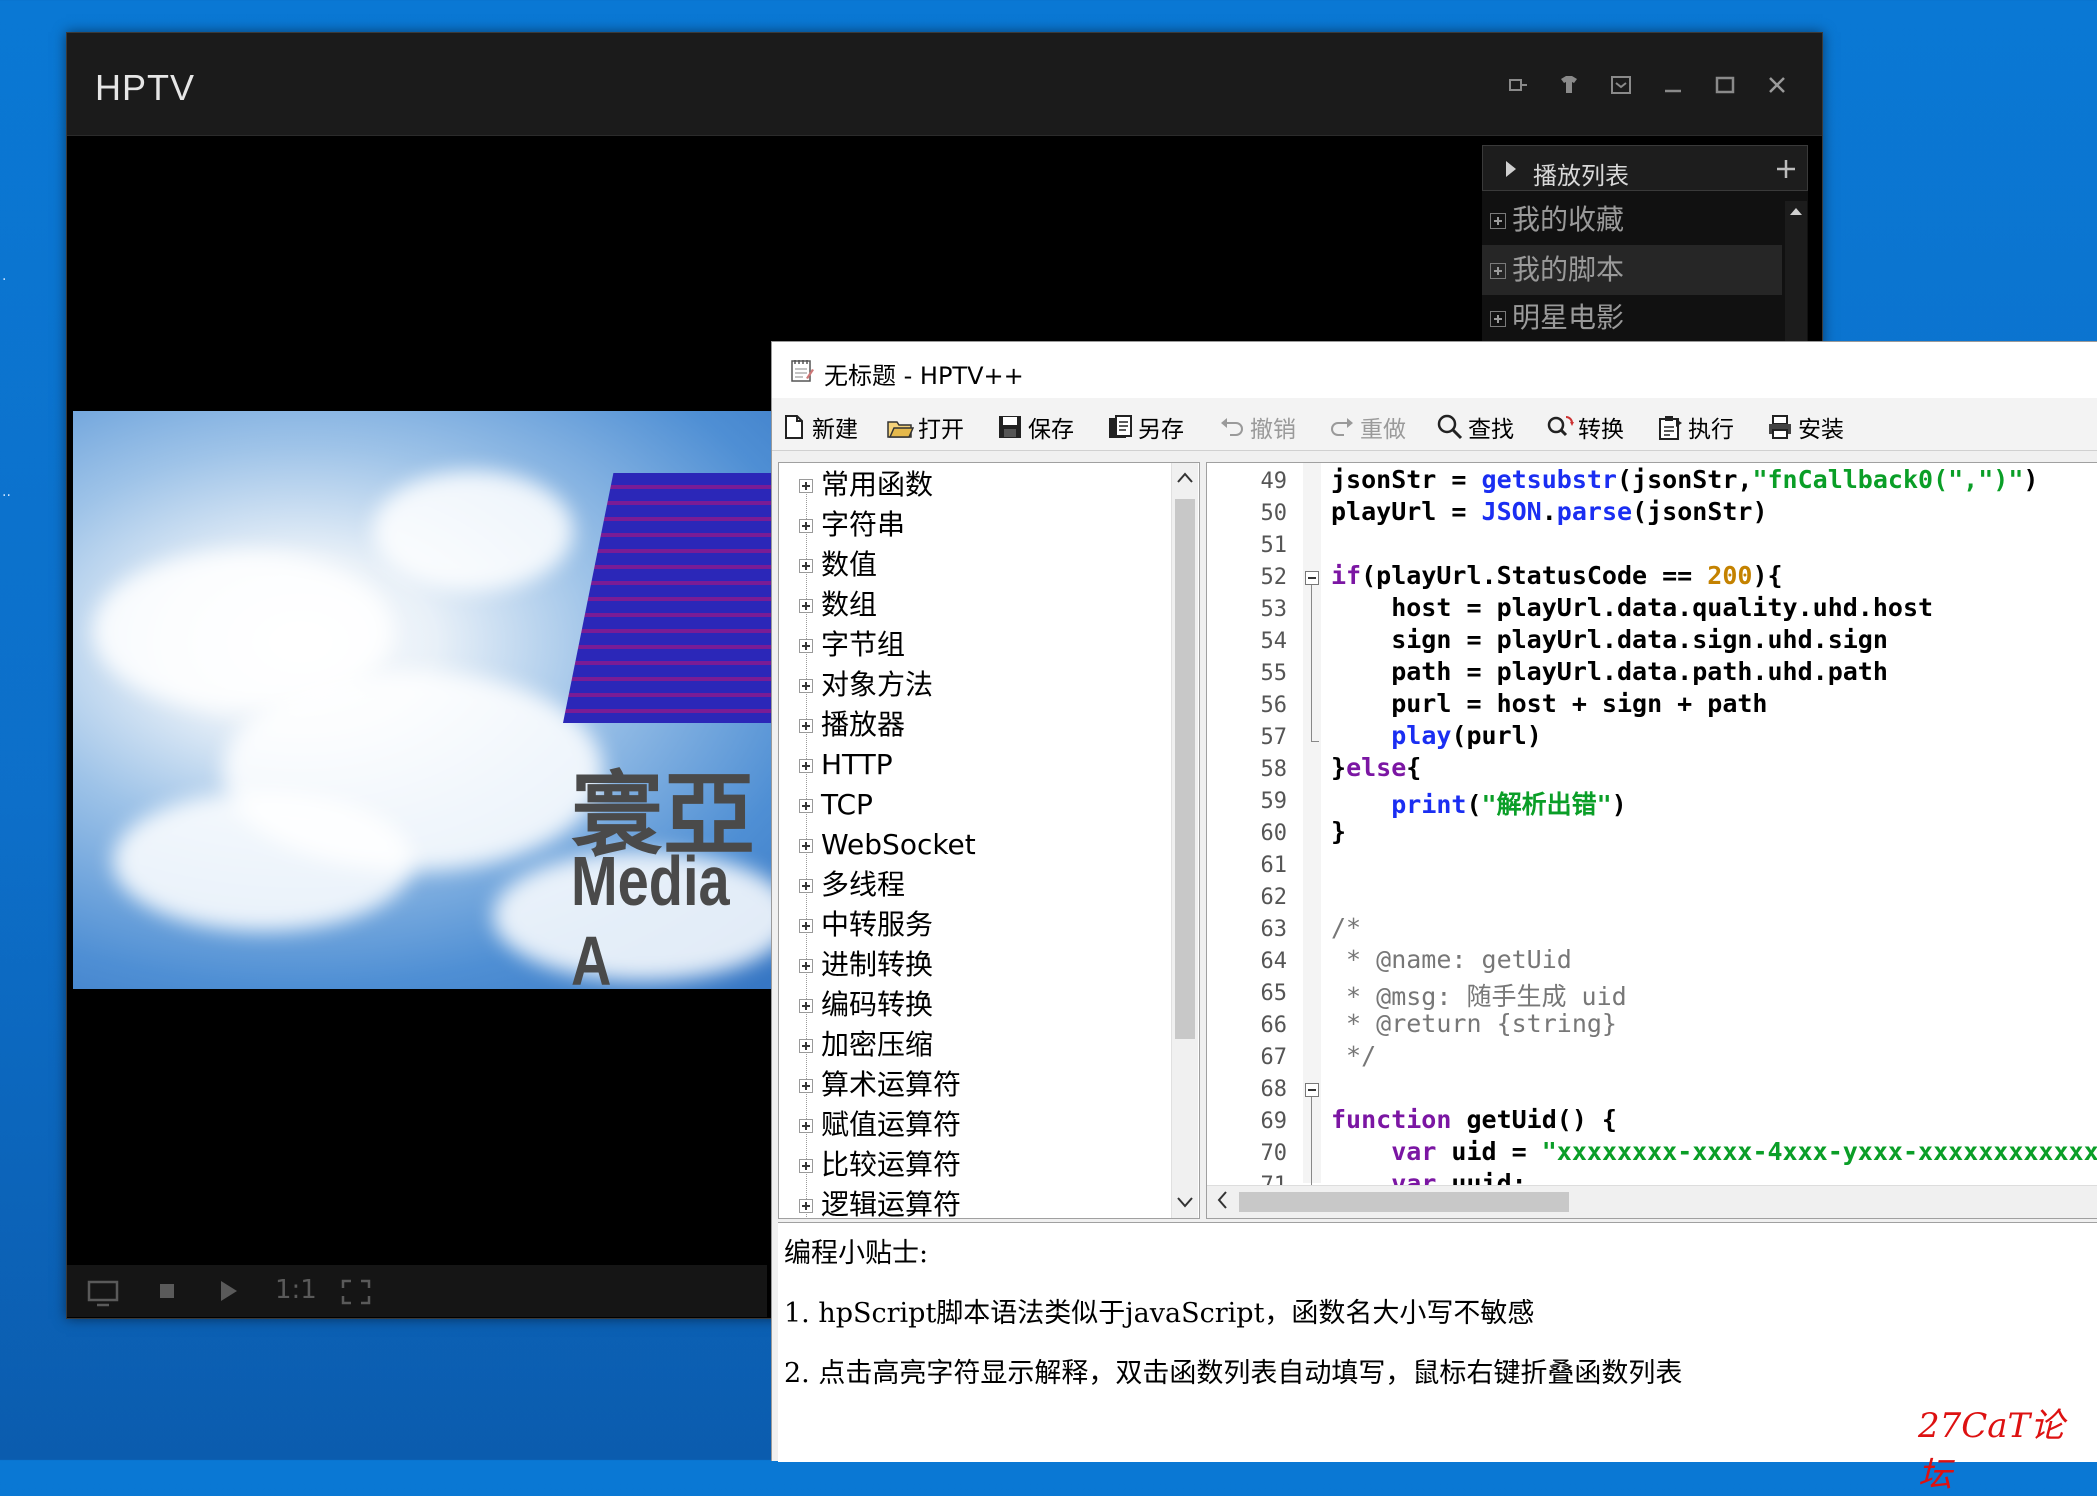  Describe the element at coordinates (969, 1045) in the screenshot. I see `tree-item: 加密压缩` at that location.